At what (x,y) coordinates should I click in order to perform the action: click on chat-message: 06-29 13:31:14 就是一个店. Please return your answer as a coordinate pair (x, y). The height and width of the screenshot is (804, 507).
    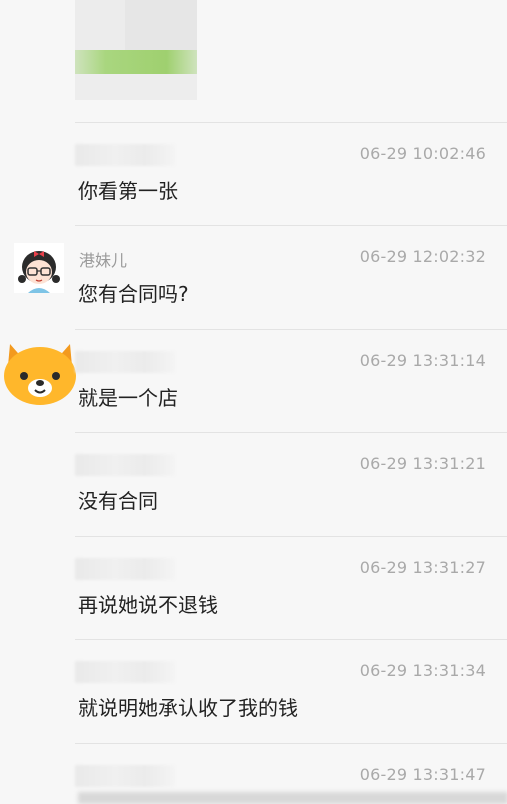
    Looking at the image, I should click on (253, 380).